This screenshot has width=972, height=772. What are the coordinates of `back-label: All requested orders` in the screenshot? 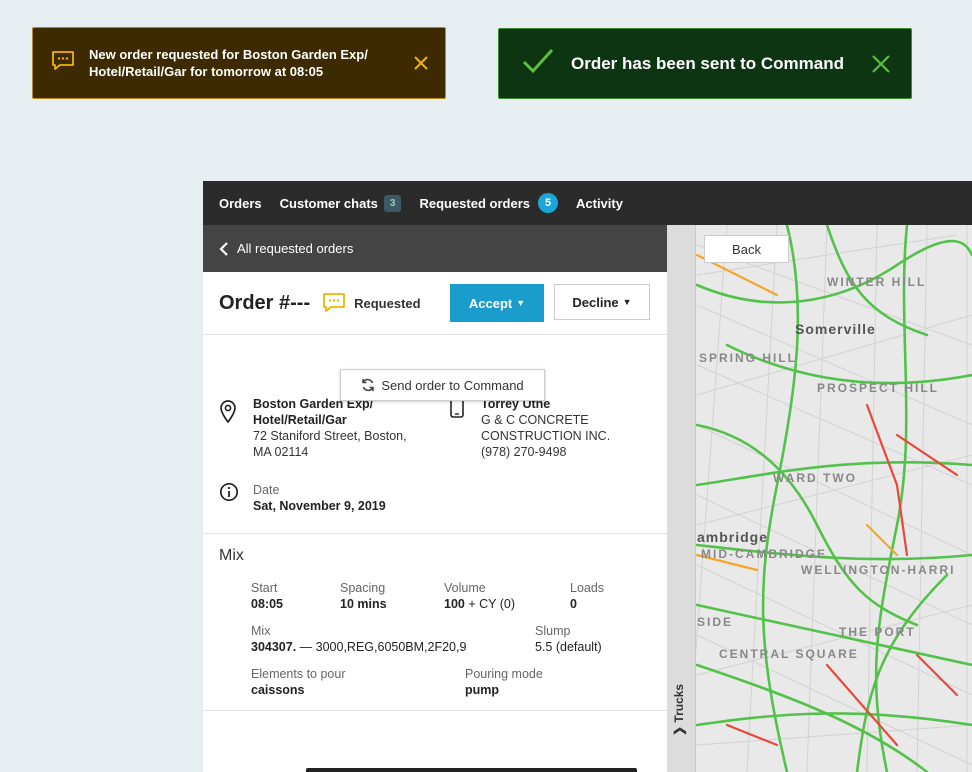 It's located at (295, 248).